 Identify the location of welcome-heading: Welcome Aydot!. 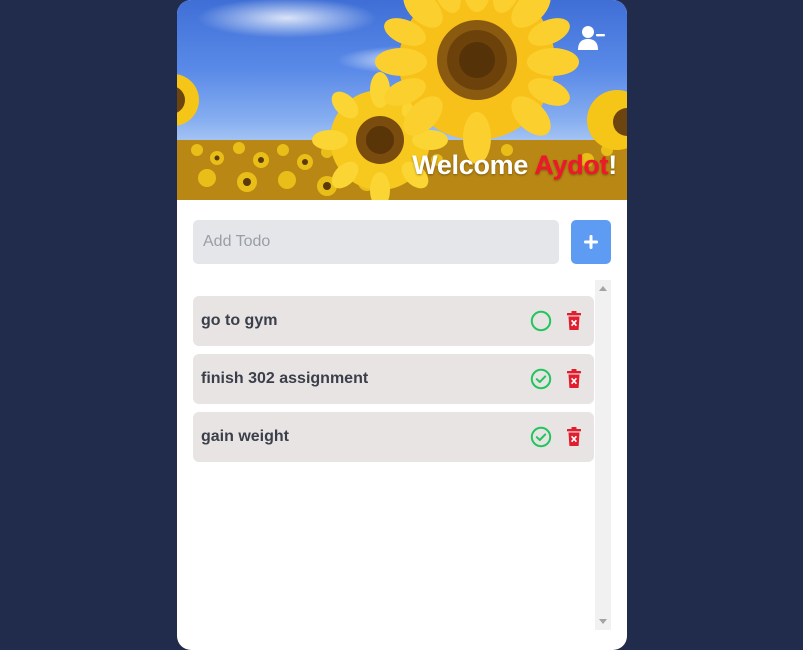
(514, 165).